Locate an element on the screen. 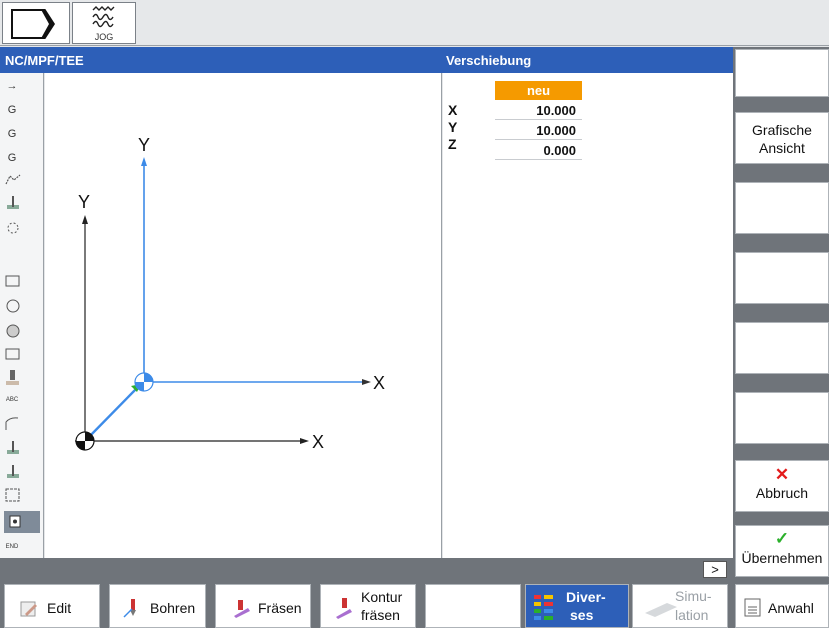 Image resolution: width=829 pixels, height=628 pixels. nc-file-icon is located at coordinates (752, 607).